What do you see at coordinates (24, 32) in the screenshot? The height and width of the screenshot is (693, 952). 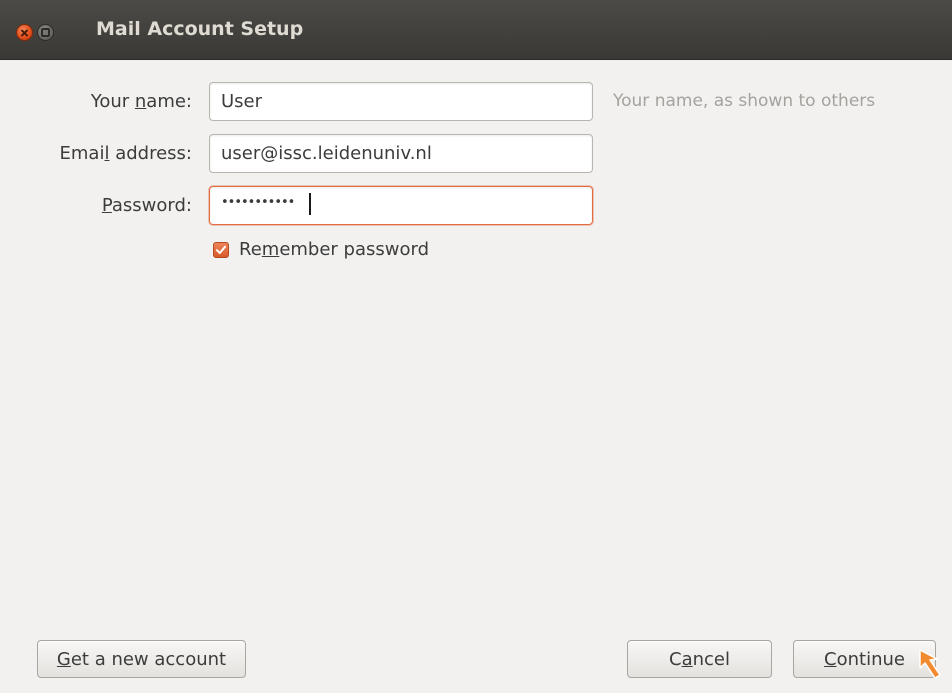 I see `close-window-icon` at bounding box center [24, 32].